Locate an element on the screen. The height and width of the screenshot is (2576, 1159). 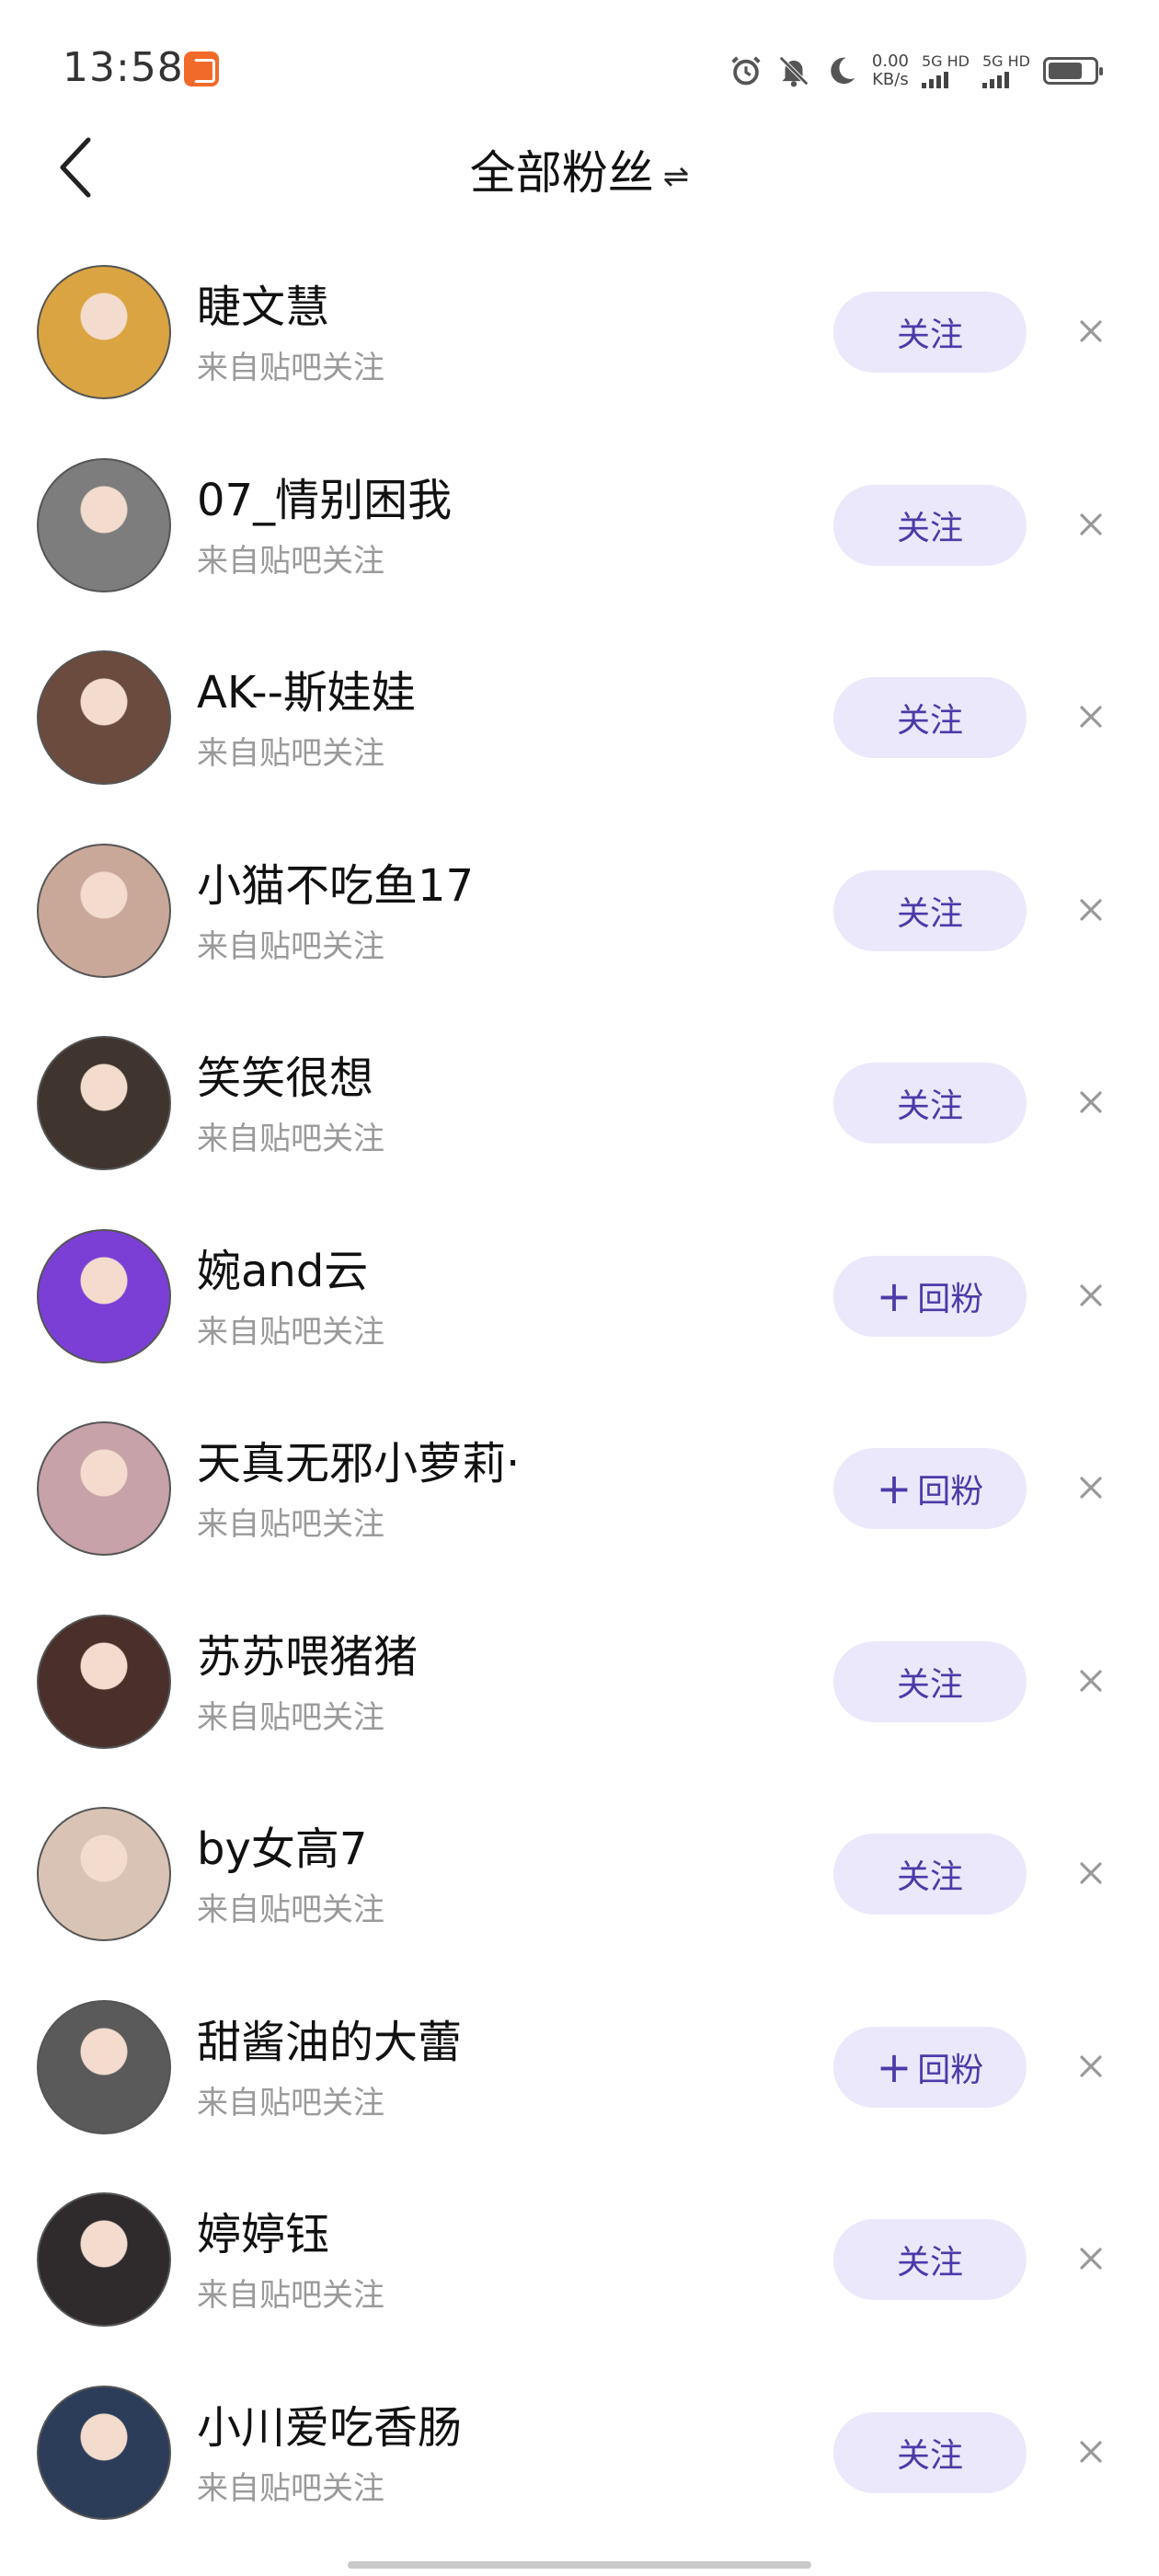
net-speed-value: 0.00 is located at coordinates (890, 61).